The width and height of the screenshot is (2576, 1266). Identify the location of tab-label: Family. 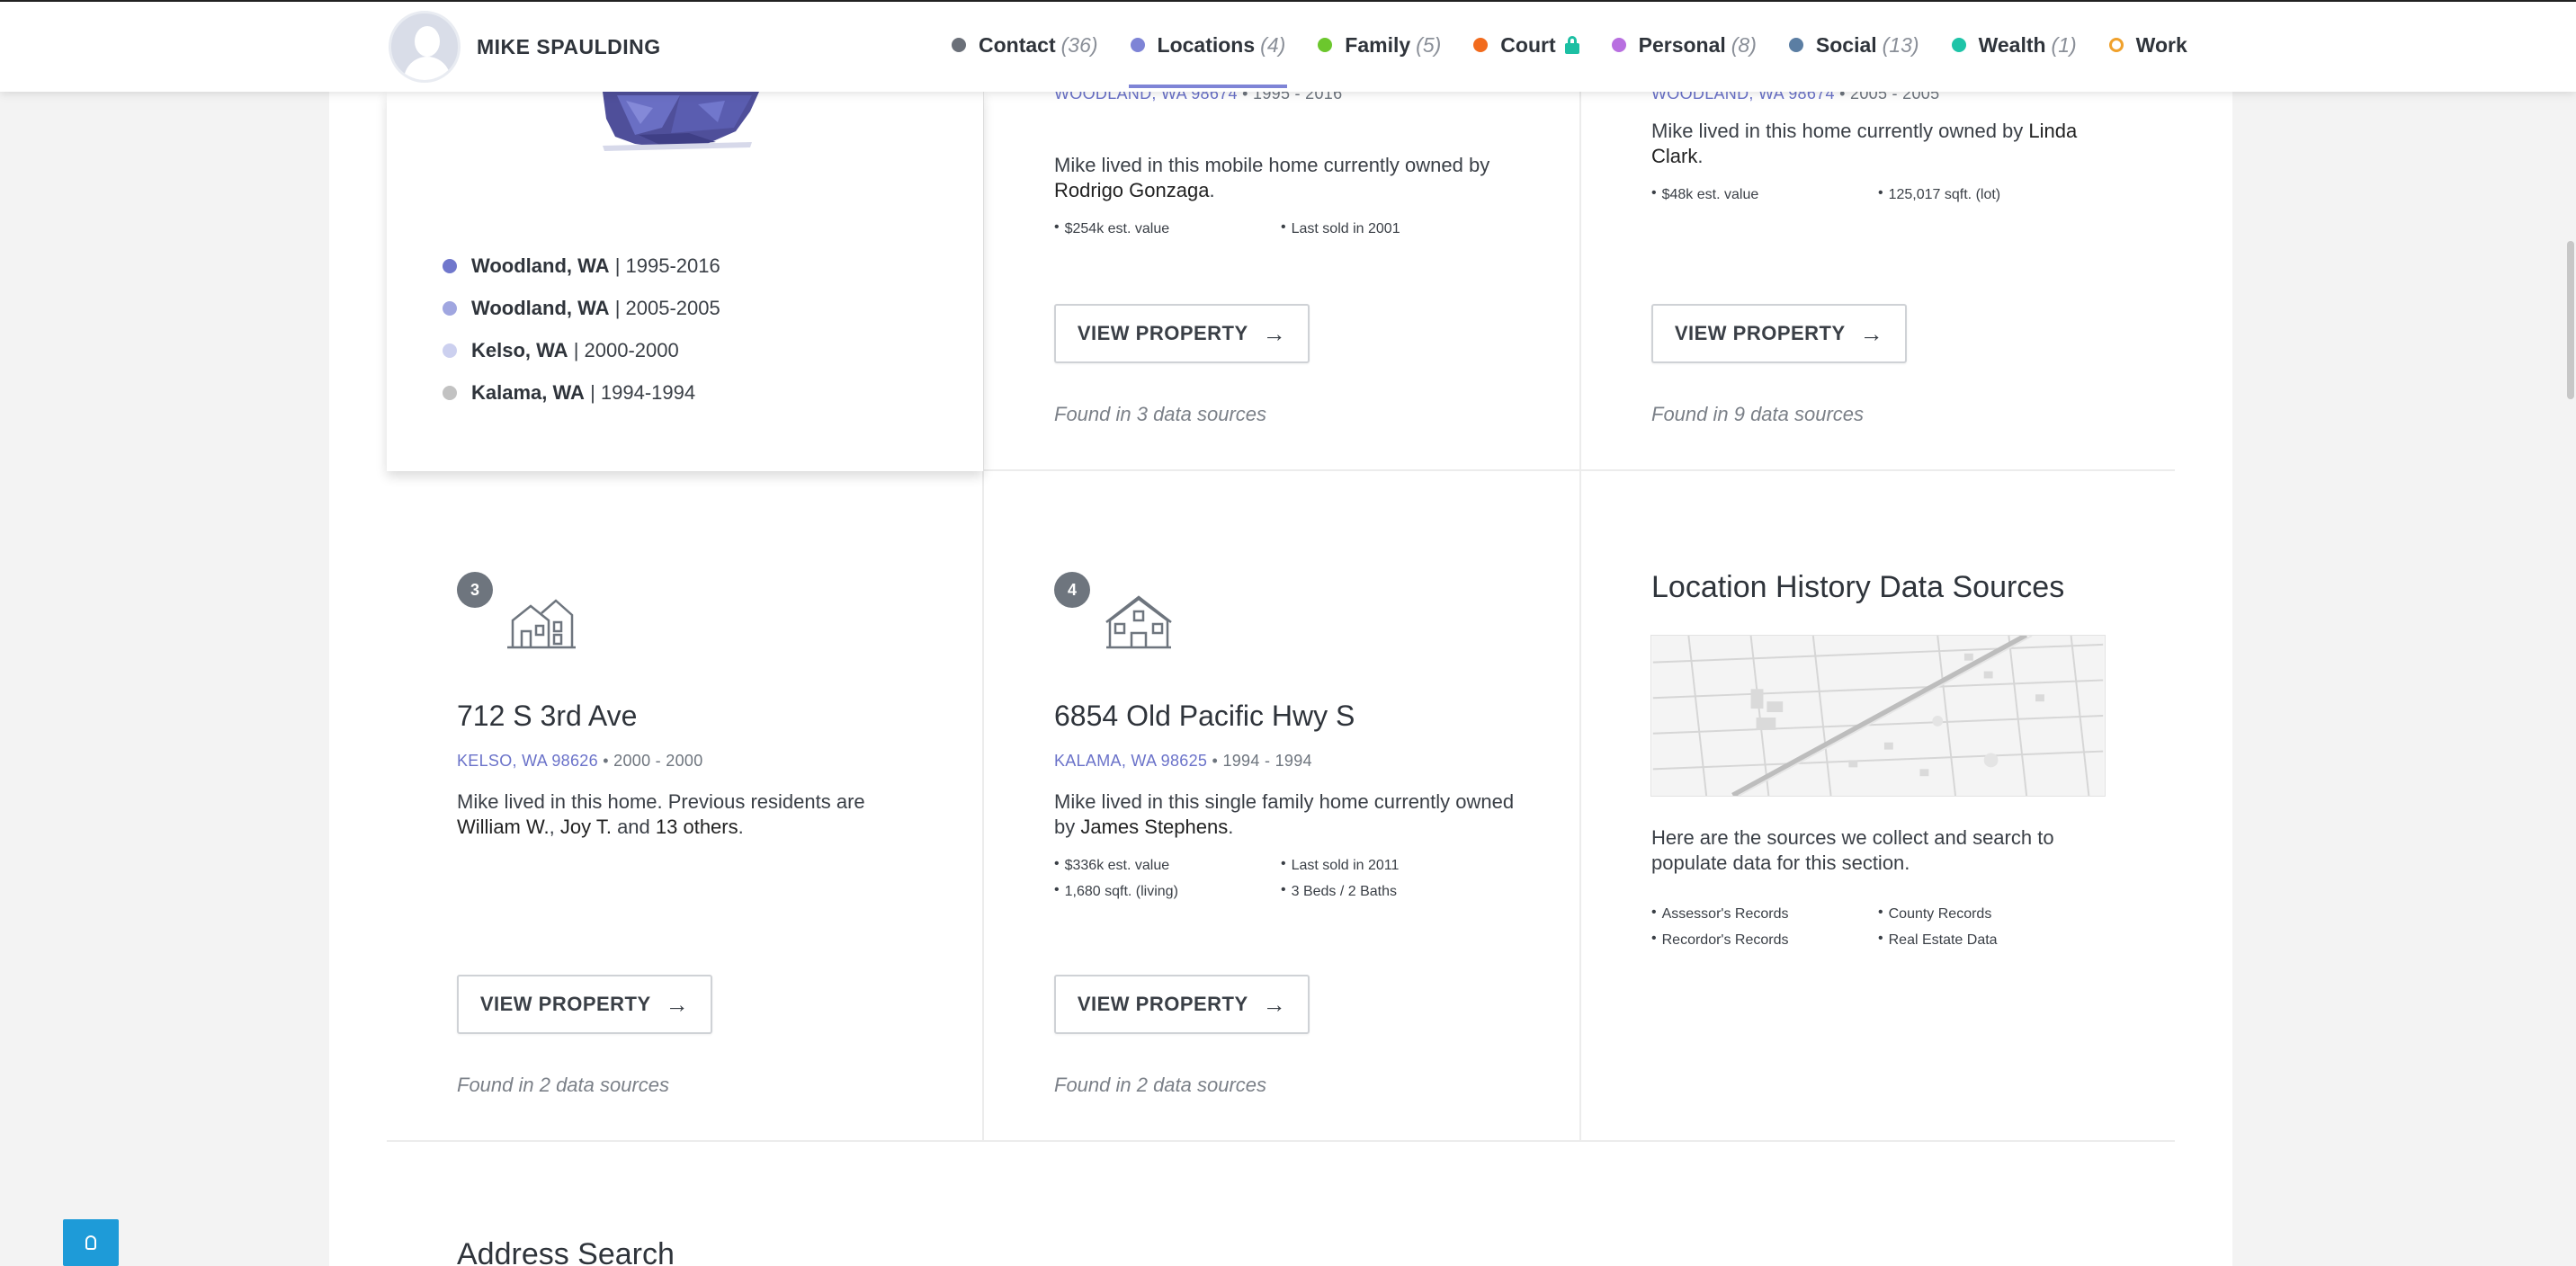
(1378, 44).